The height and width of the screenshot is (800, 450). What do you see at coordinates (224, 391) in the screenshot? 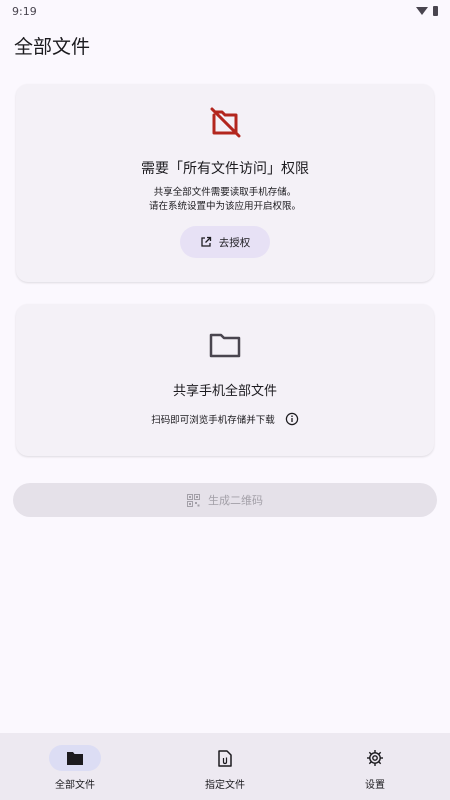
I see `share-title: 共享手机全部文件` at bounding box center [224, 391].